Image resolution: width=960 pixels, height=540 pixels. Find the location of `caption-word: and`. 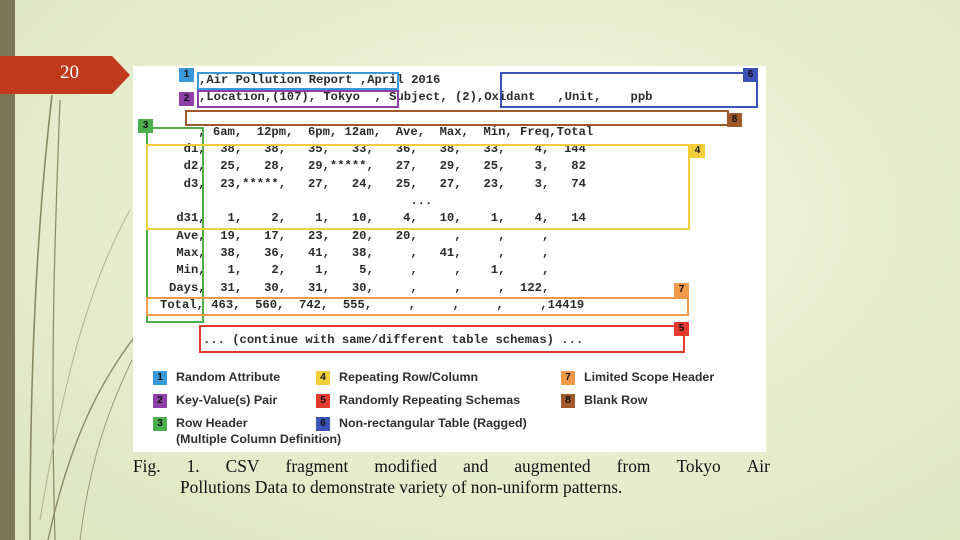

caption-word: and is located at coordinates (476, 466).